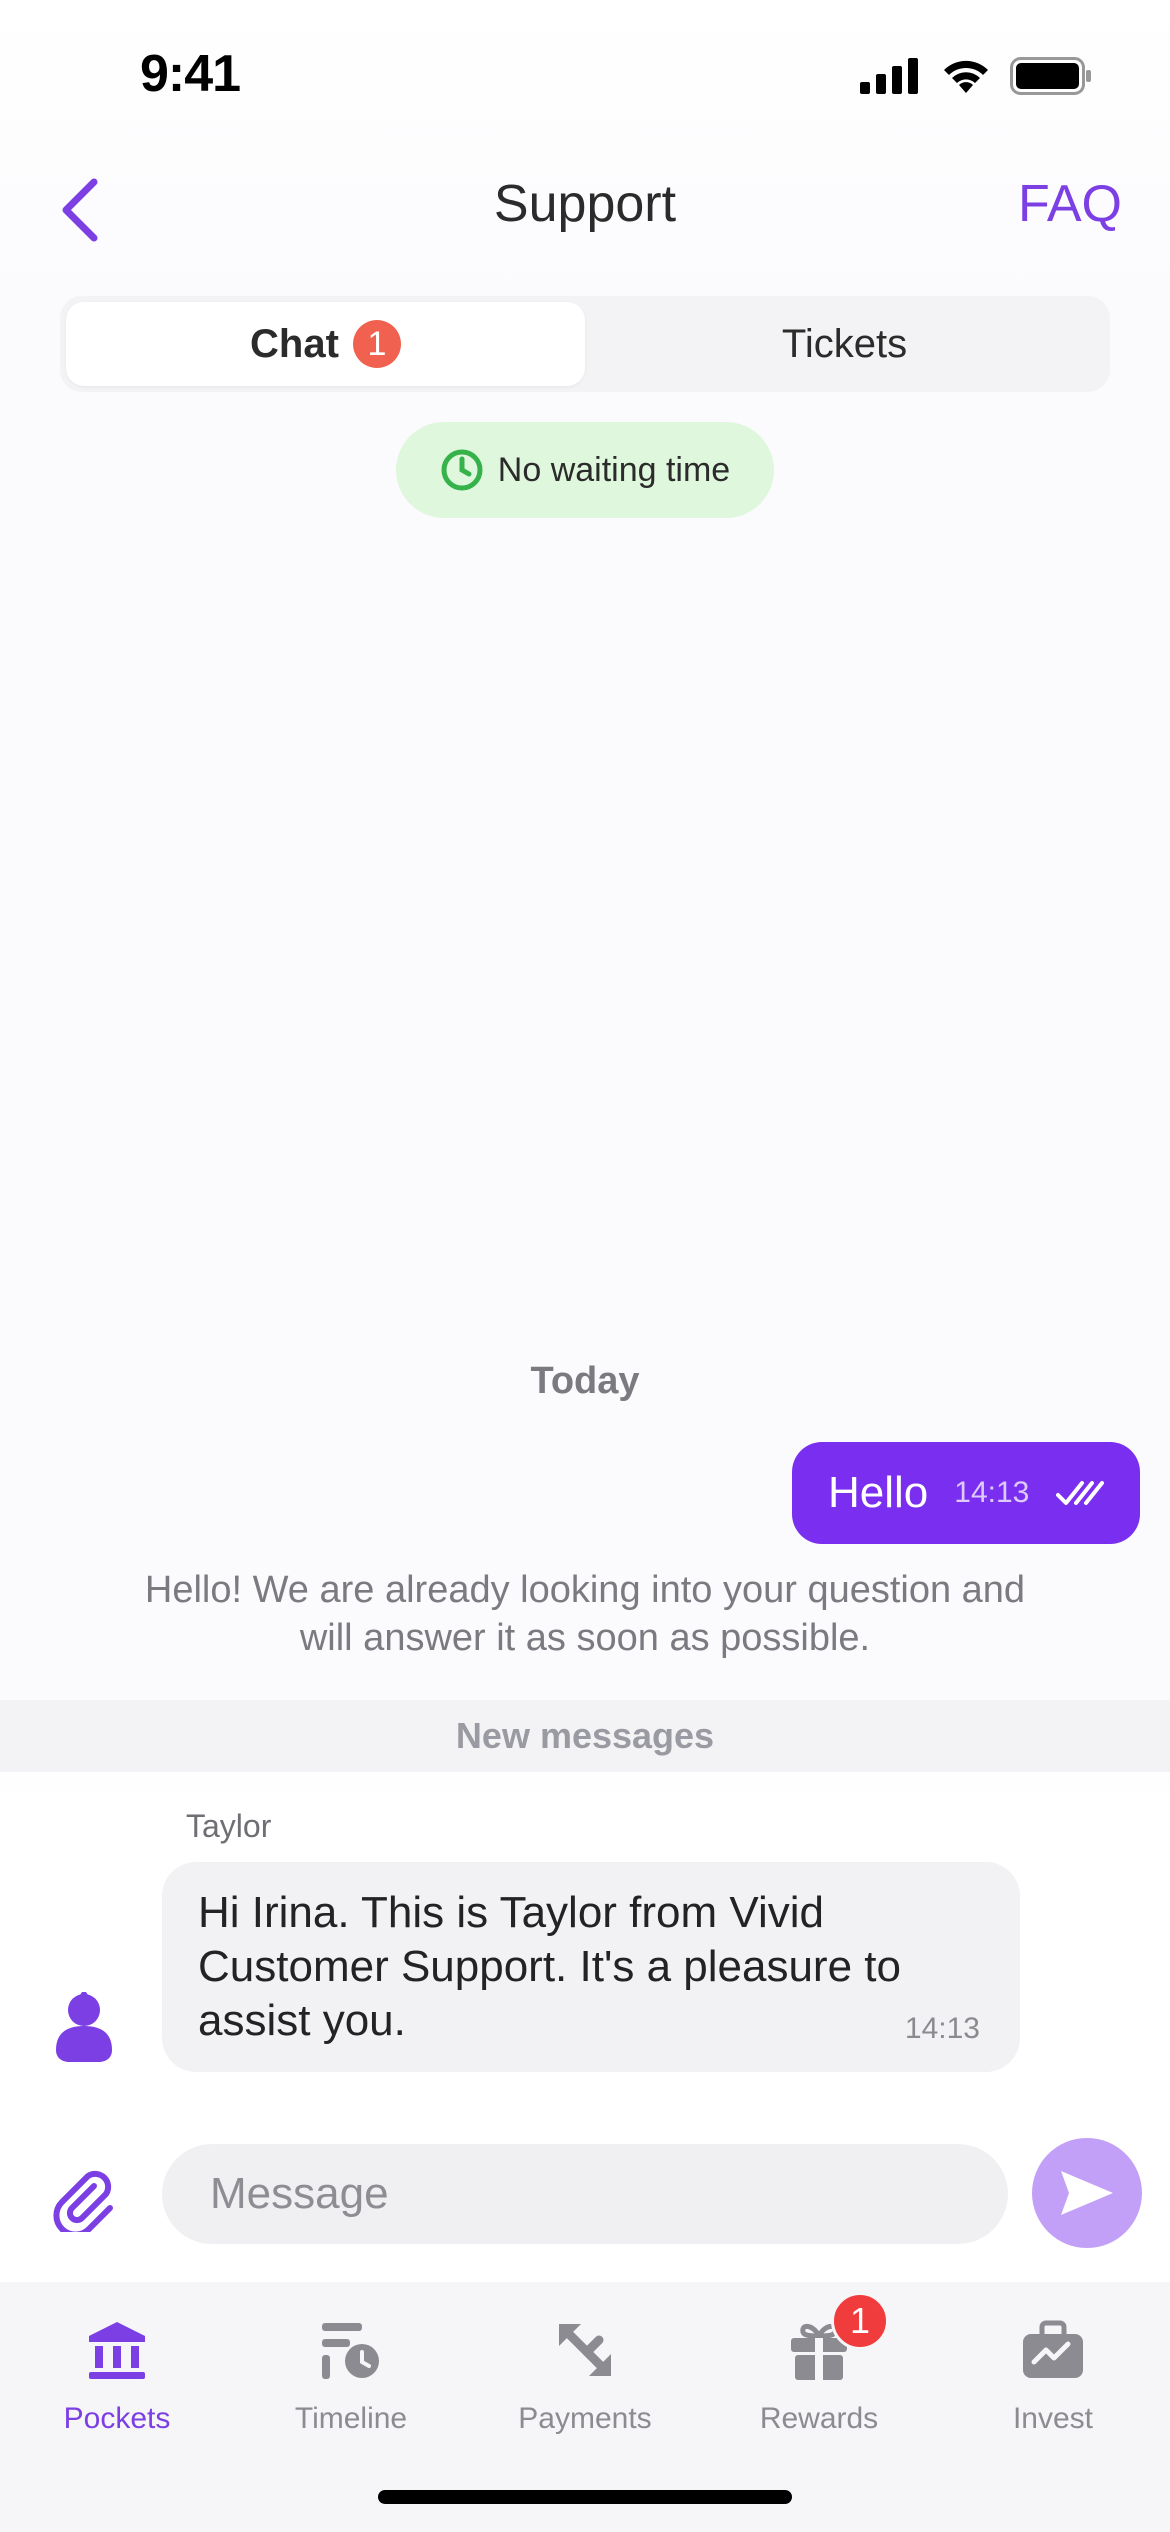 The width and height of the screenshot is (1170, 2532). What do you see at coordinates (819, 2383) in the screenshot?
I see `tab-rewards: 1 Rewards` at bounding box center [819, 2383].